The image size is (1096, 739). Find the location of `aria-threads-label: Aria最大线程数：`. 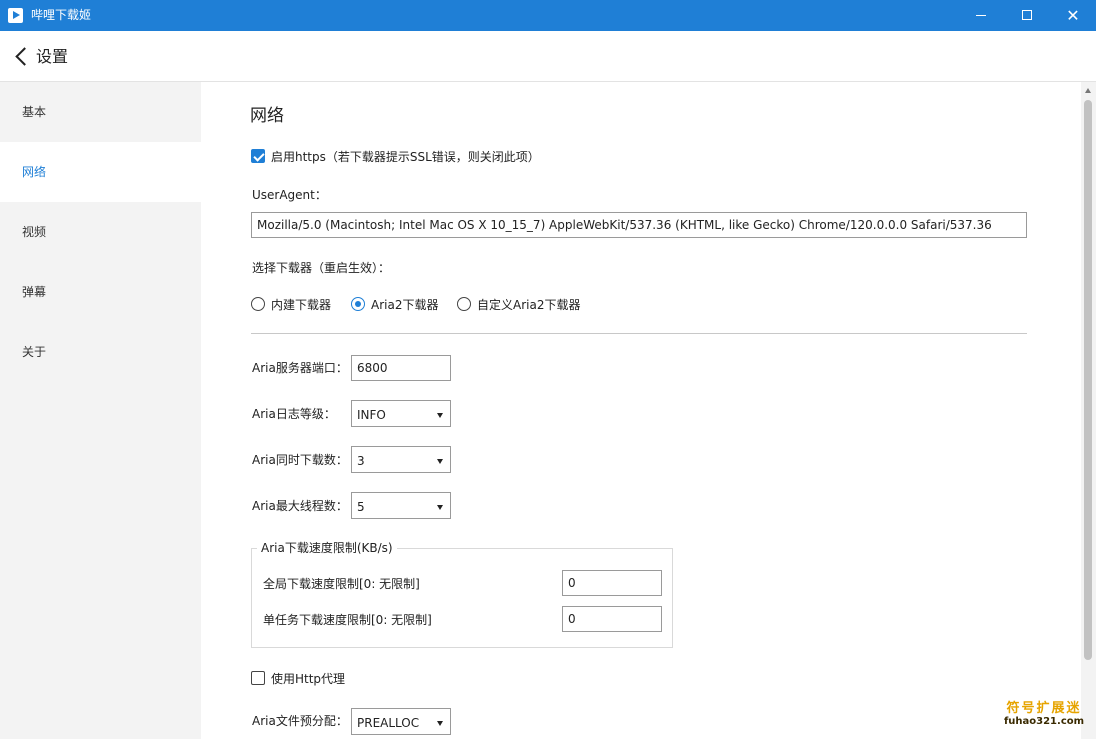

aria-threads-label: Aria最大线程数： is located at coordinates (300, 506).